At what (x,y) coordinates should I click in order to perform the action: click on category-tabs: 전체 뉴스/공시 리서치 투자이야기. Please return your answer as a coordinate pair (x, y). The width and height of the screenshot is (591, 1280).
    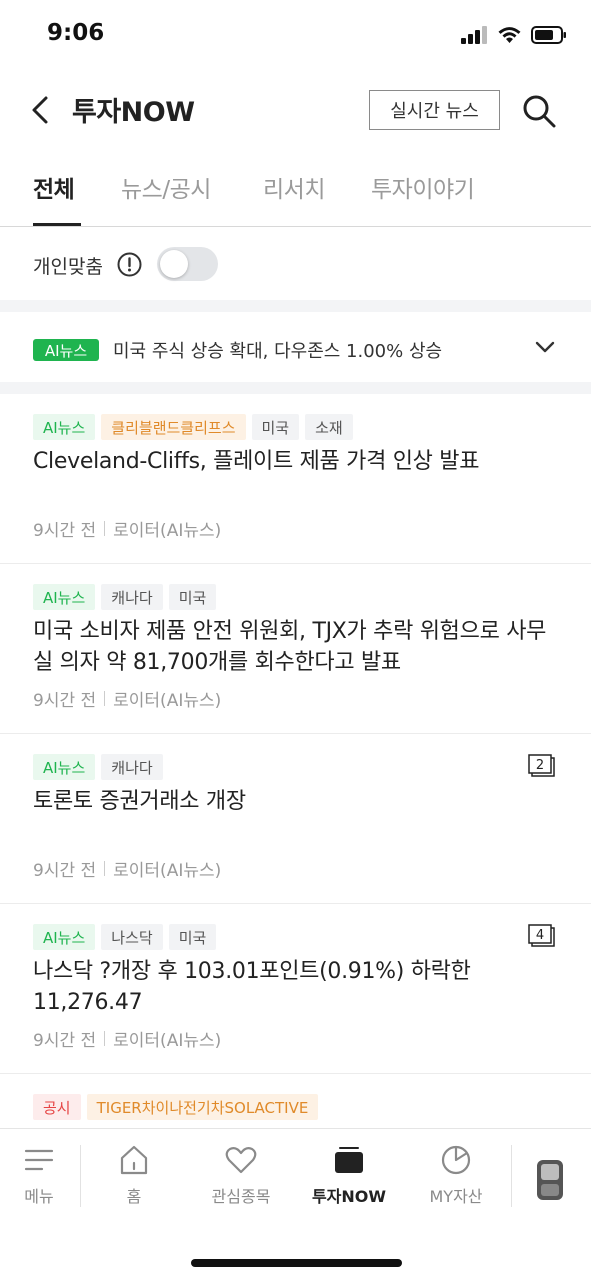
    Looking at the image, I should click on (295, 191).